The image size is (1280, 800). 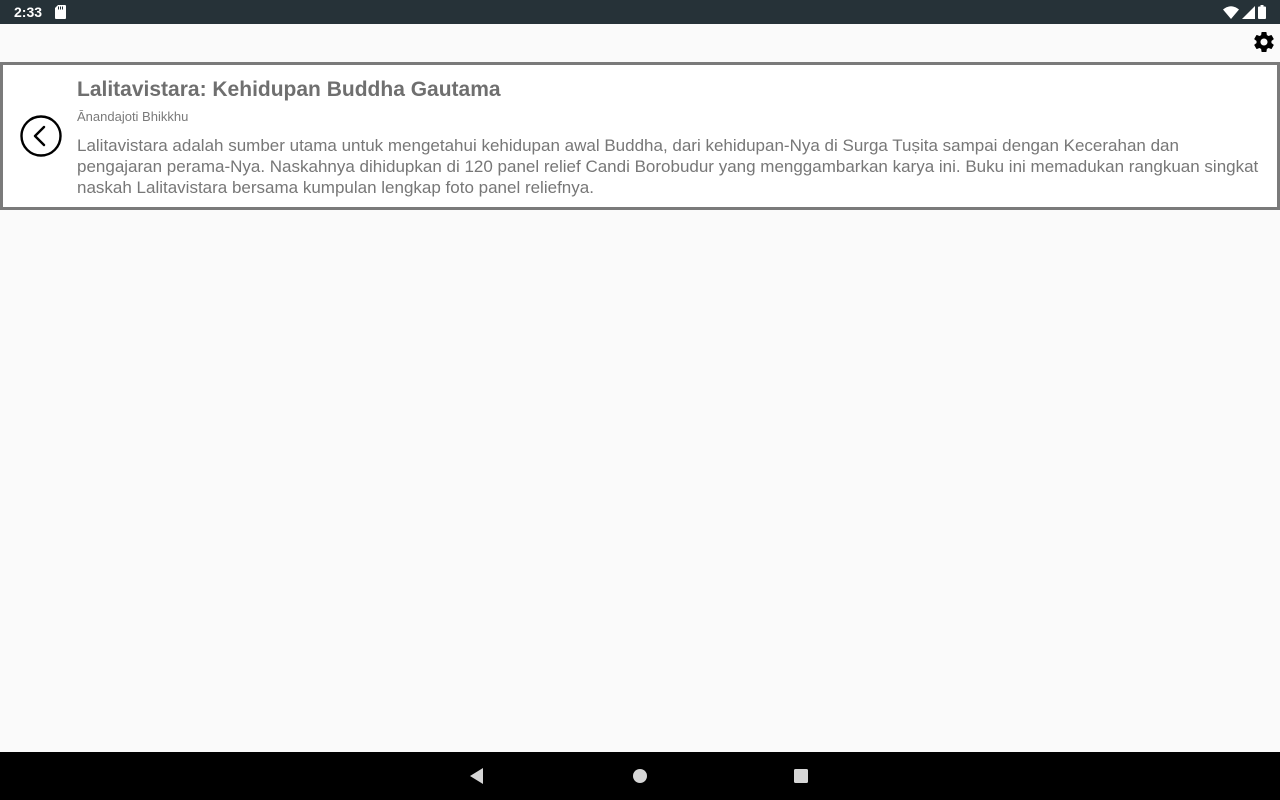 What do you see at coordinates (289, 89) in the screenshot?
I see `book-title: Lalitavistara: Kehidupan Buddha Gautama` at bounding box center [289, 89].